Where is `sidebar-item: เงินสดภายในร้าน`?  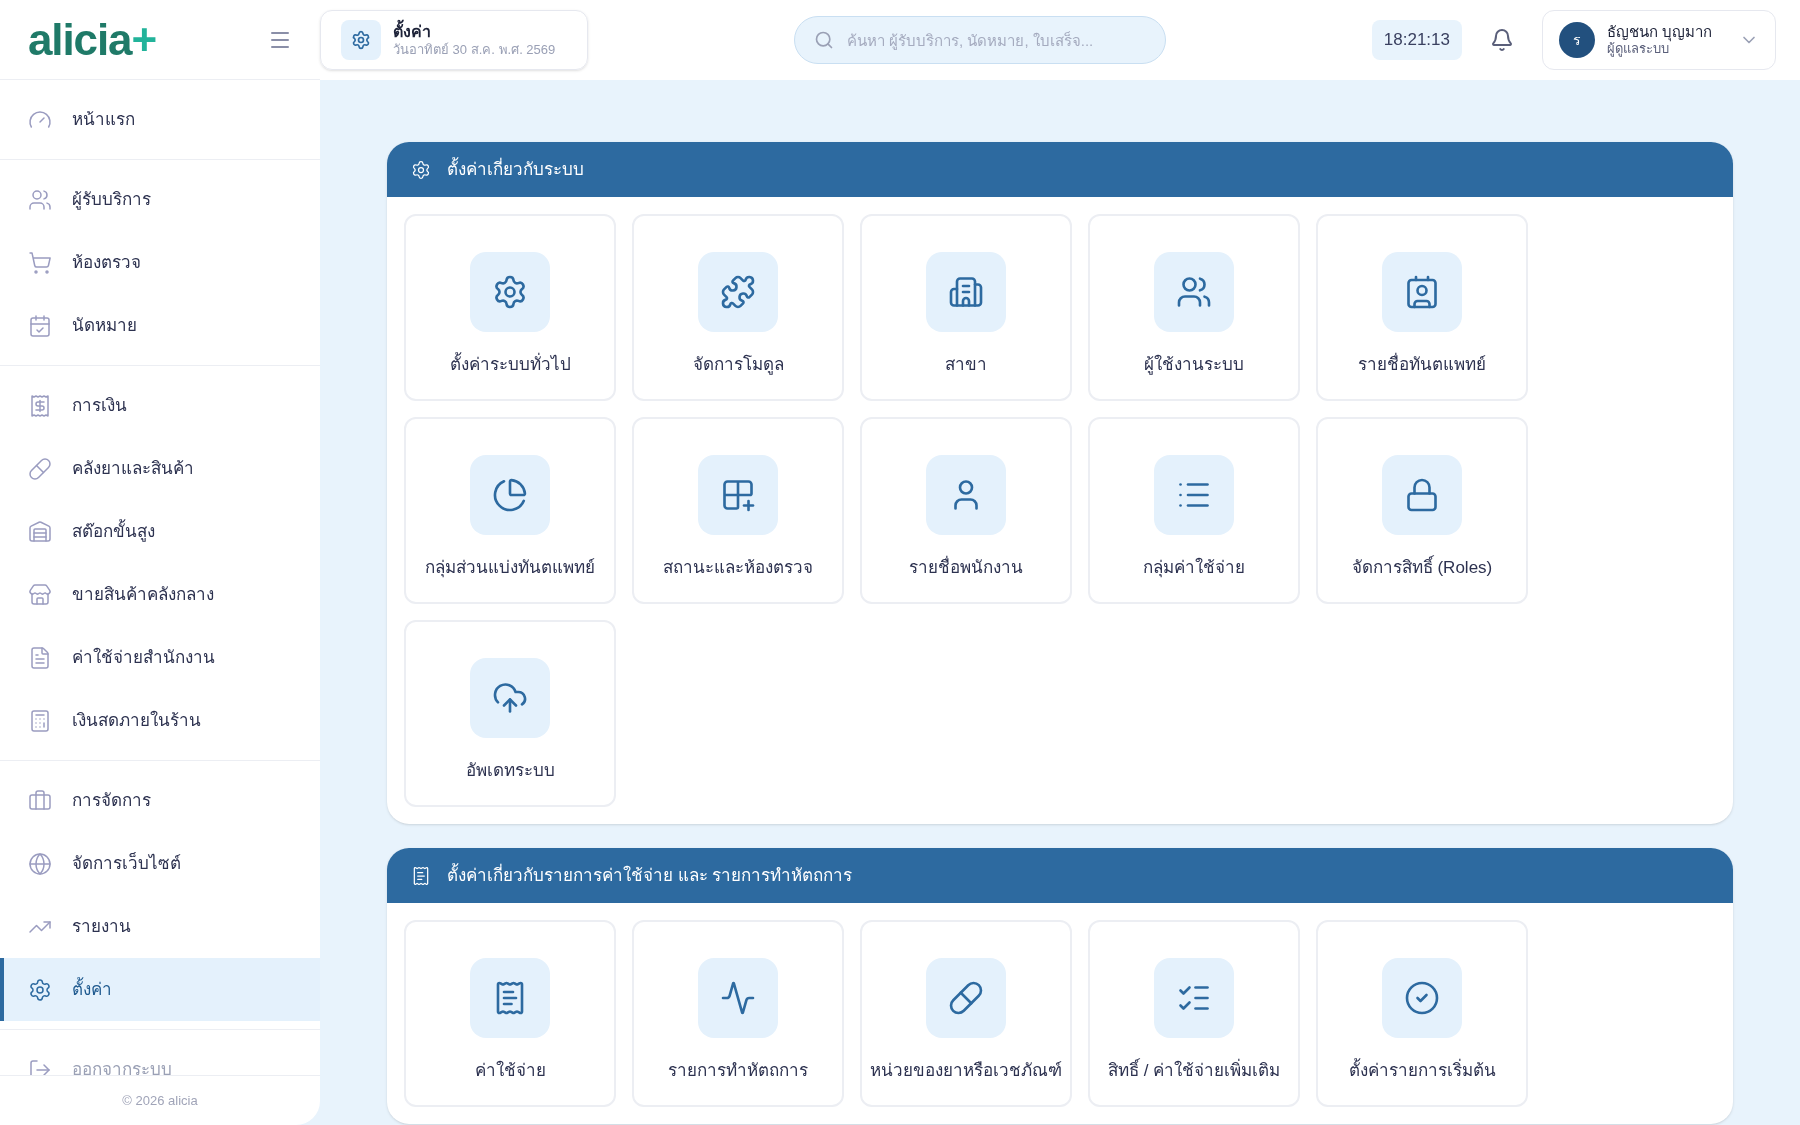 sidebar-item: เงินสดภายในร้าน is located at coordinates (160, 720).